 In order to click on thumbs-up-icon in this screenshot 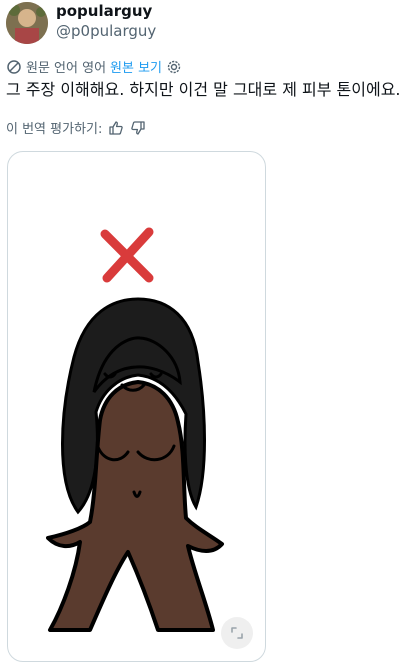, I will do `click(116, 128)`.